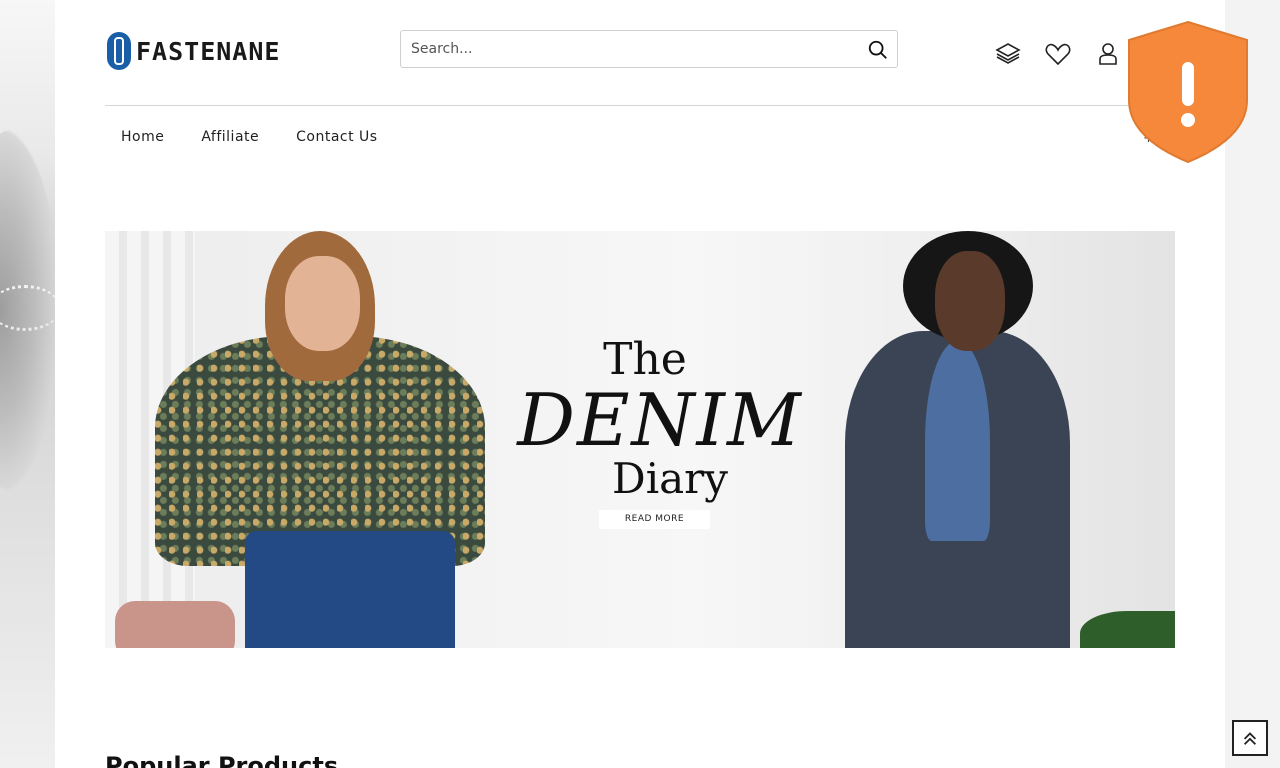  Describe the element at coordinates (208, 51) in the screenshot. I see `brand-name: FASTENANE` at that location.